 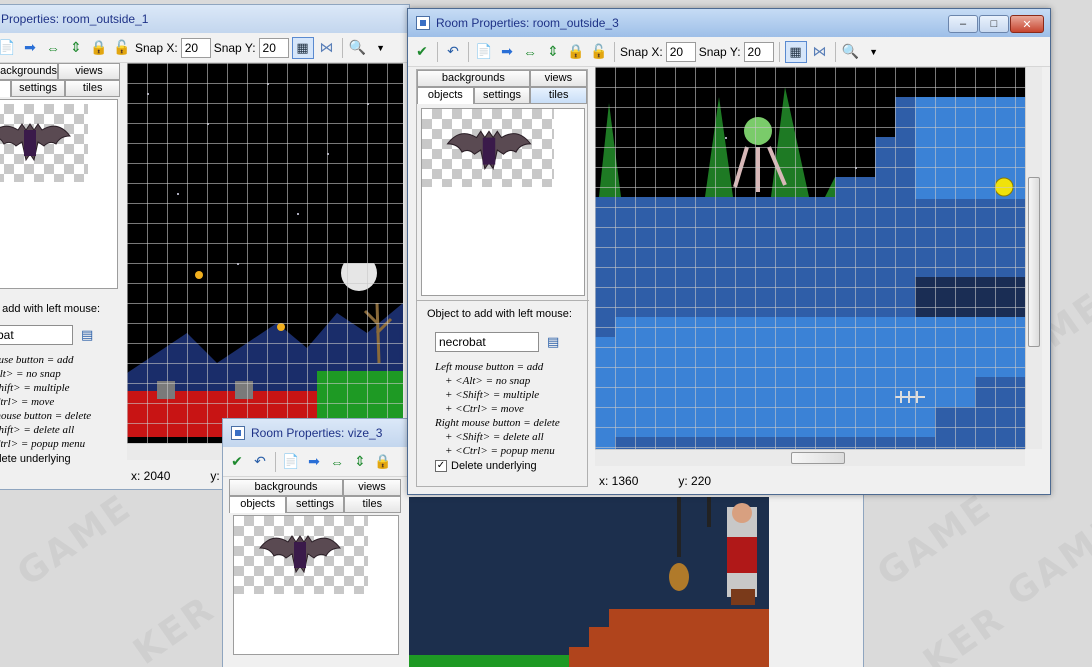 I want to click on delete-underlying-label: elete underlying, so click(x=35, y=459).